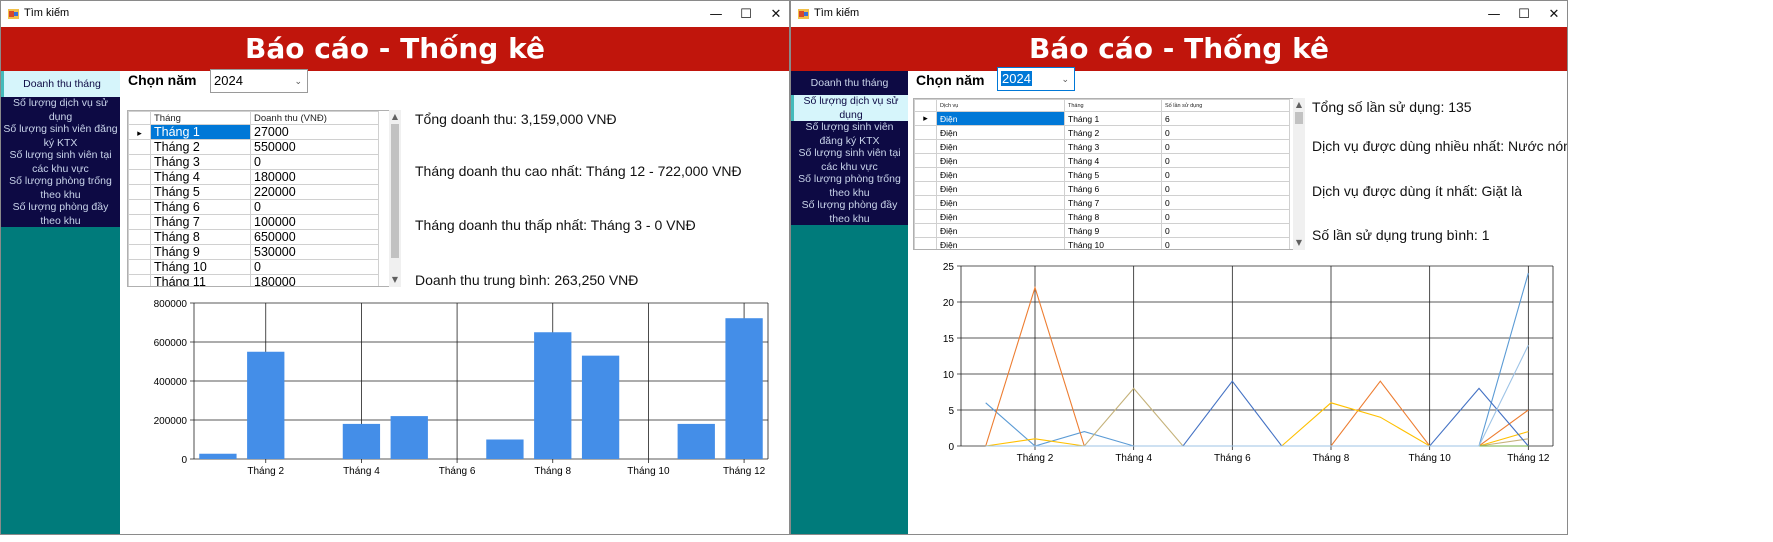  Describe the element at coordinates (314, 252) in the screenshot. I see `table-cell: 530000` at that location.